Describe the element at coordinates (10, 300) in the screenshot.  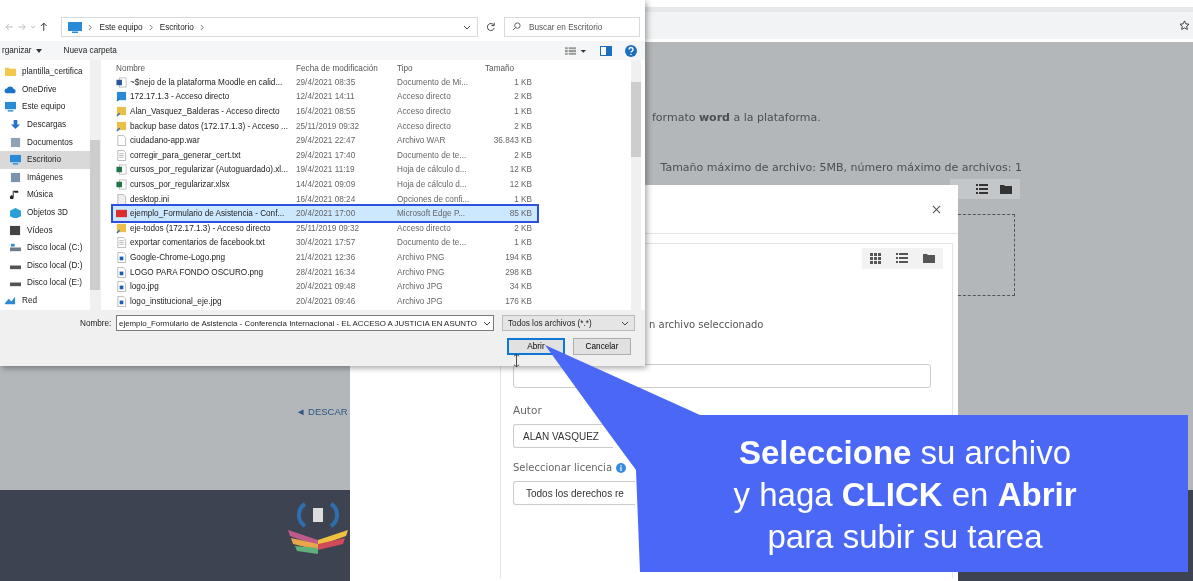
I see `network-icon` at that location.